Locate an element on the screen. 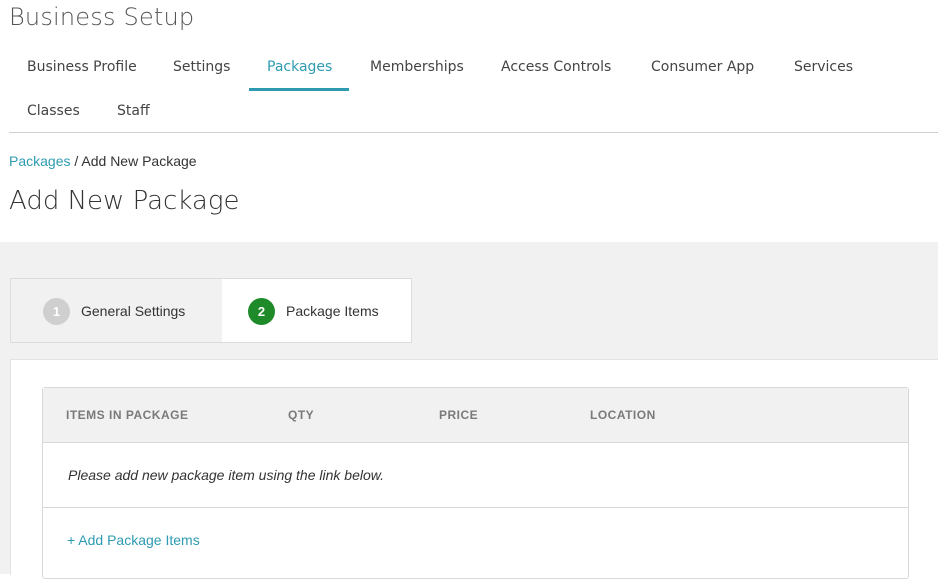 This screenshot has height=579, width=938. stepper: 1 General Settings 2 Package Items is located at coordinates (211, 310).